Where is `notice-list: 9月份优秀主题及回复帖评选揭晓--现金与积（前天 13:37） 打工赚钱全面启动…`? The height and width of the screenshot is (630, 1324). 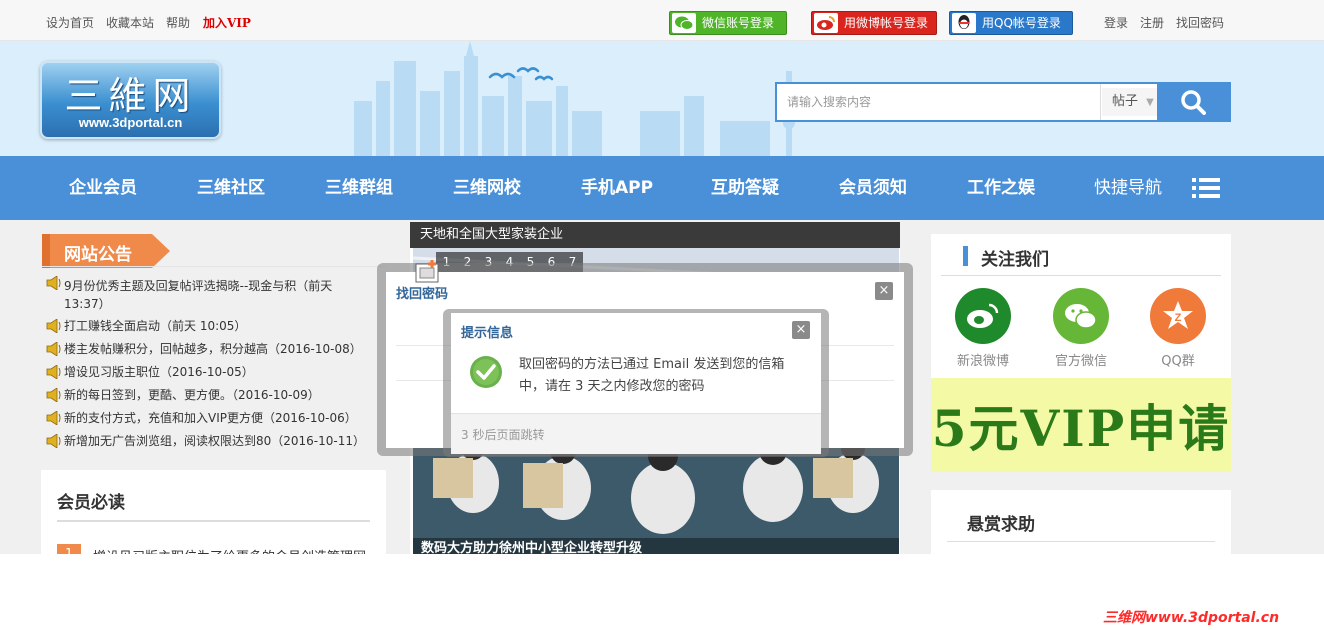
notice-list: 9月份优秀主题及回复帖评选揭晓--现金与积（前天 13:37） 打工赚钱全面启动… is located at coordinates (206, 364).